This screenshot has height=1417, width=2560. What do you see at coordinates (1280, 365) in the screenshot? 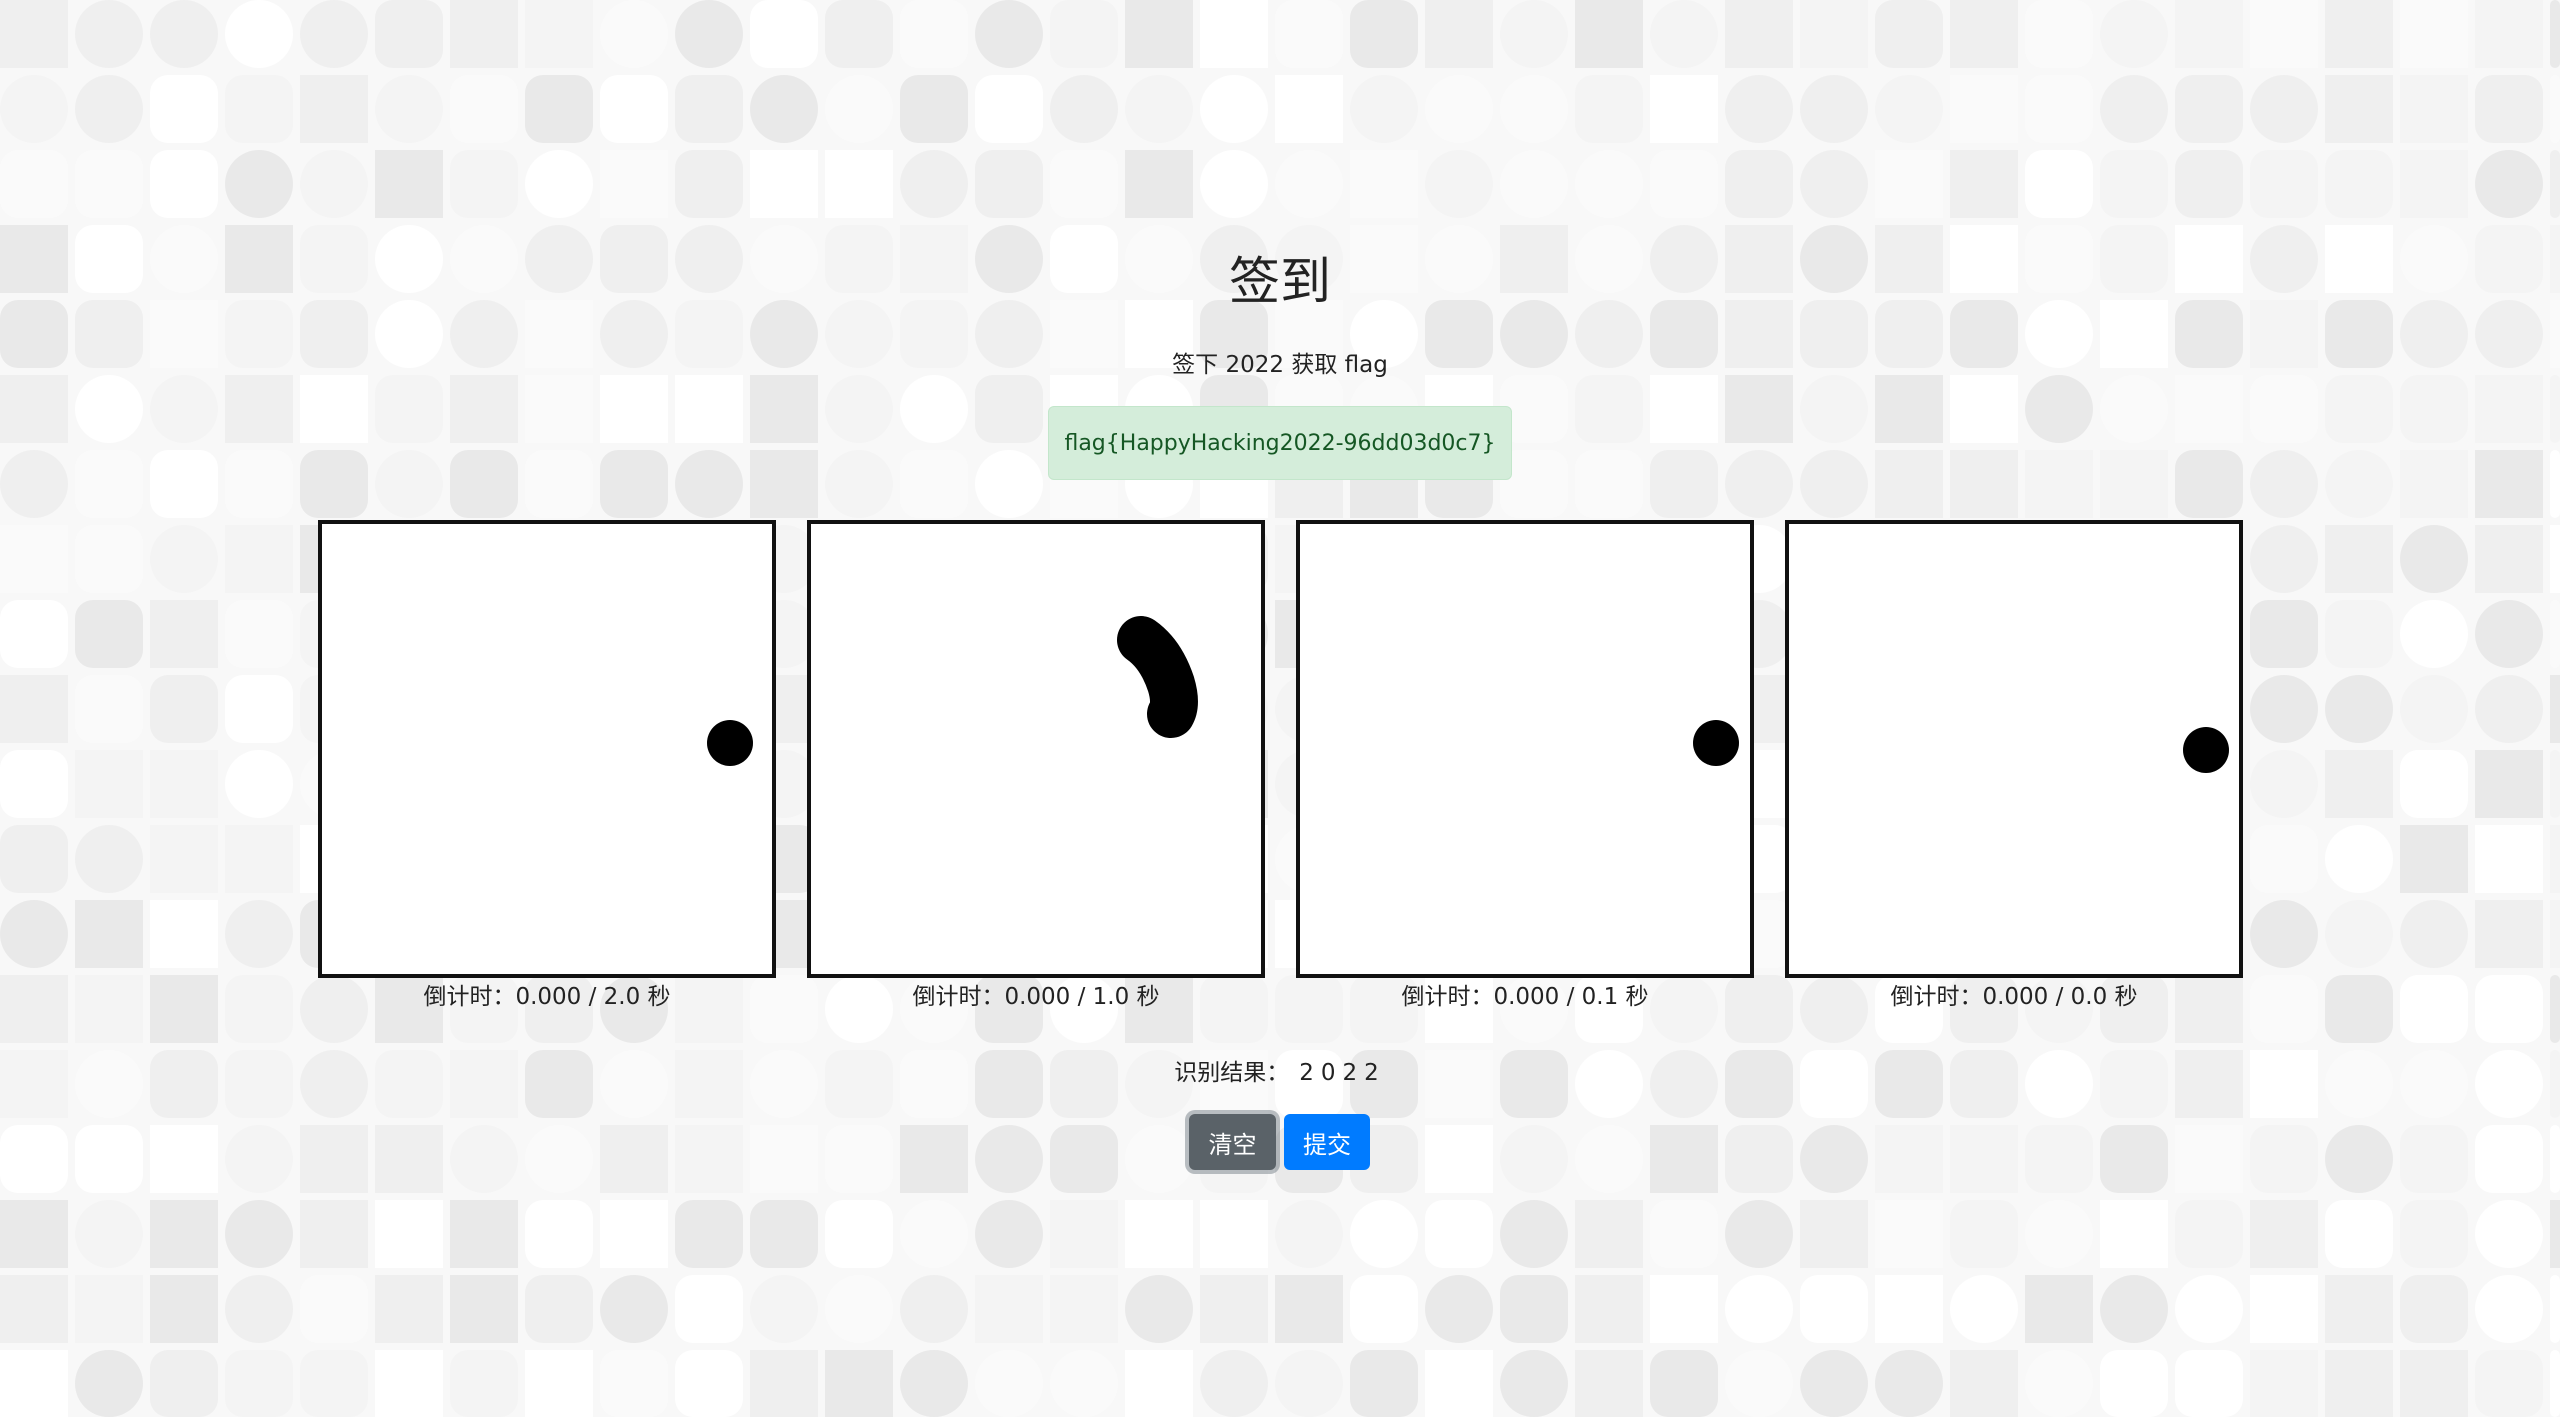
I see `page-subtitle: 签下 2022 获取 flag` at bounding box center [1280, 365].